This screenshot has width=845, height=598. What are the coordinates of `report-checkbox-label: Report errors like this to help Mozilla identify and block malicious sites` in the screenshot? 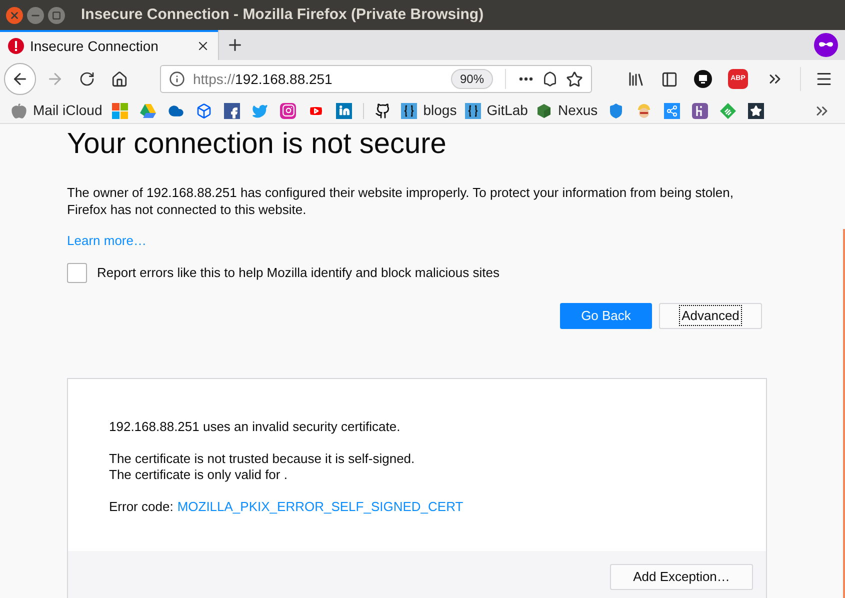 It's located at (298, 273).